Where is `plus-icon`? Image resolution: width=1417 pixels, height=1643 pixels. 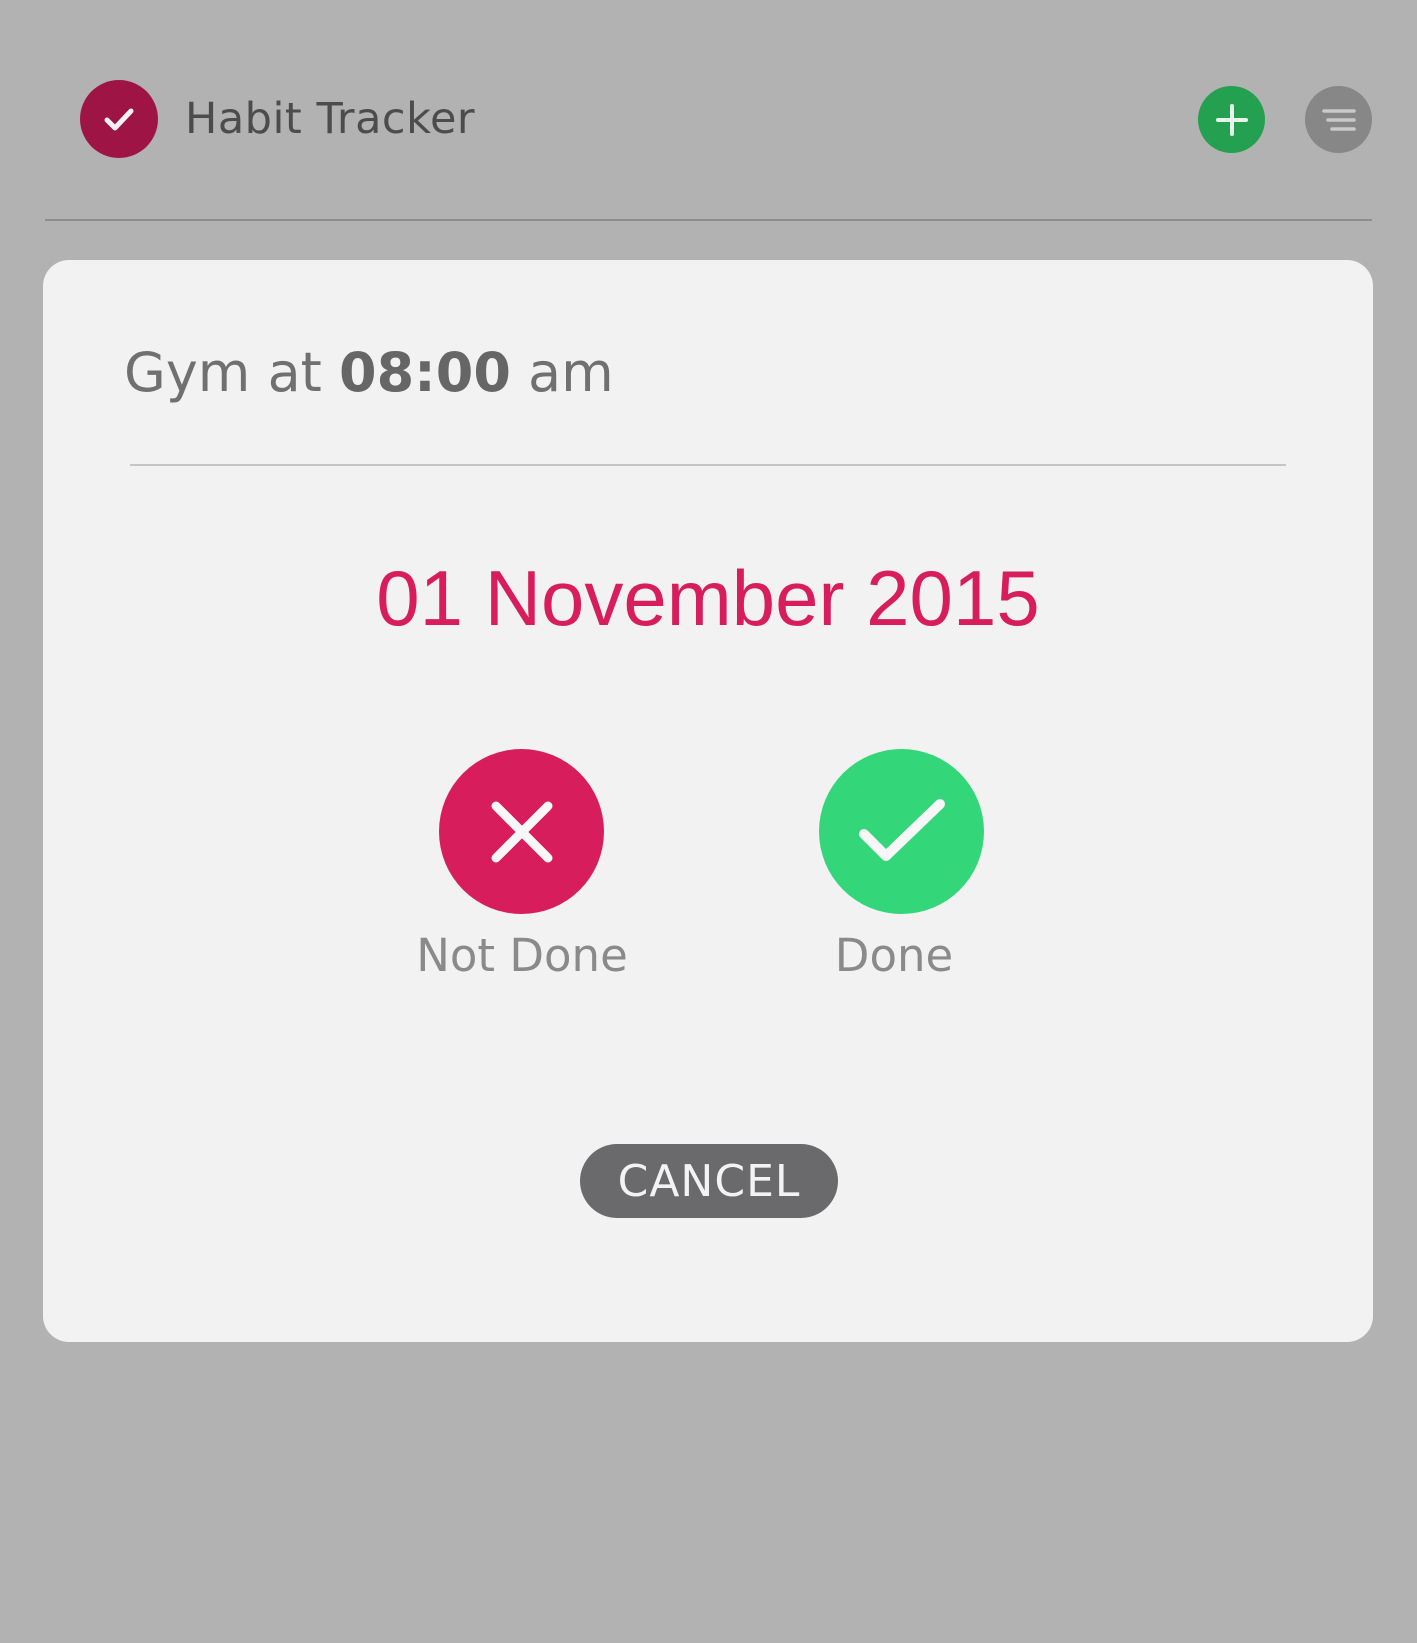 plus-icon is located at coordinates (1231, 119).